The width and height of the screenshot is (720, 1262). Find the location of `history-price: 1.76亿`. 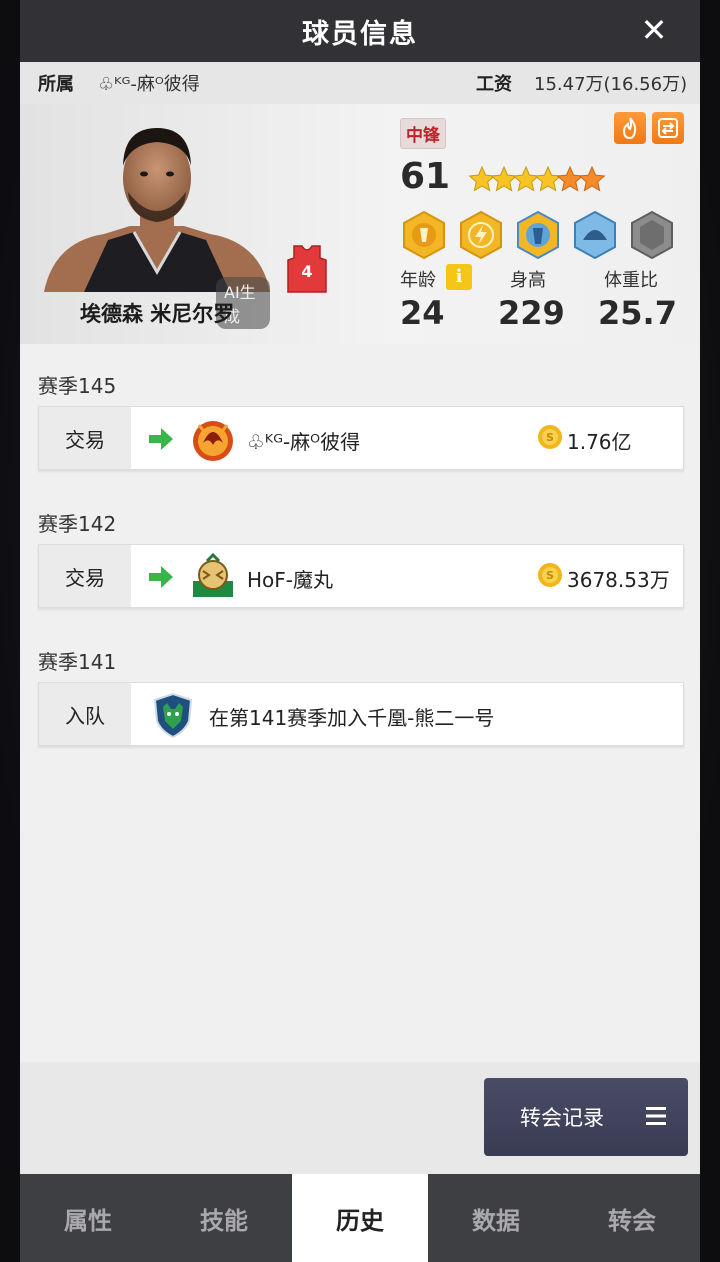

history-price: 1.76亿 is located at coordinates (599, 442).